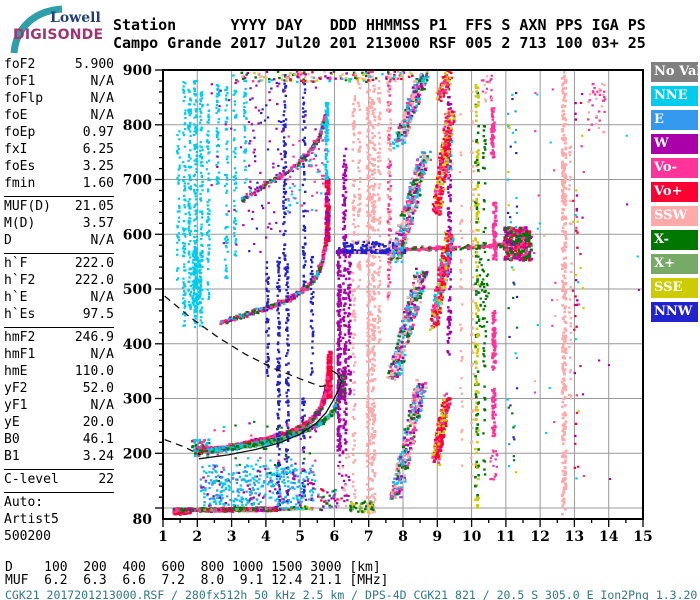 The width and height of the screenshot is (700, 600). What do you see at coordinates (674, 144) in the screenshot?
I see `legend-item-w: W` at bounding box center [674, 144].